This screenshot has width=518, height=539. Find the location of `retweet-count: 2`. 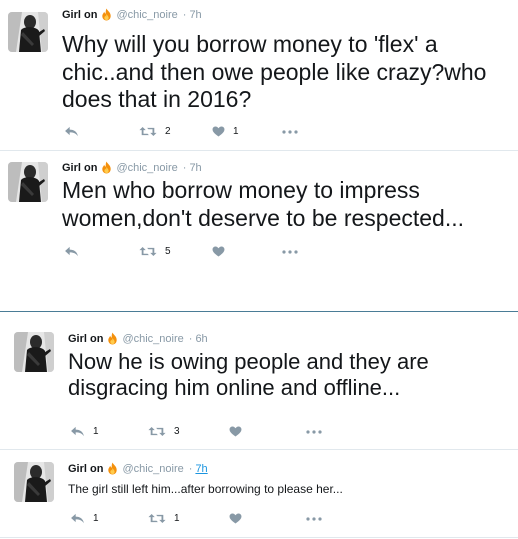

retweet-count: 2 is located at coordinates (168, 131).